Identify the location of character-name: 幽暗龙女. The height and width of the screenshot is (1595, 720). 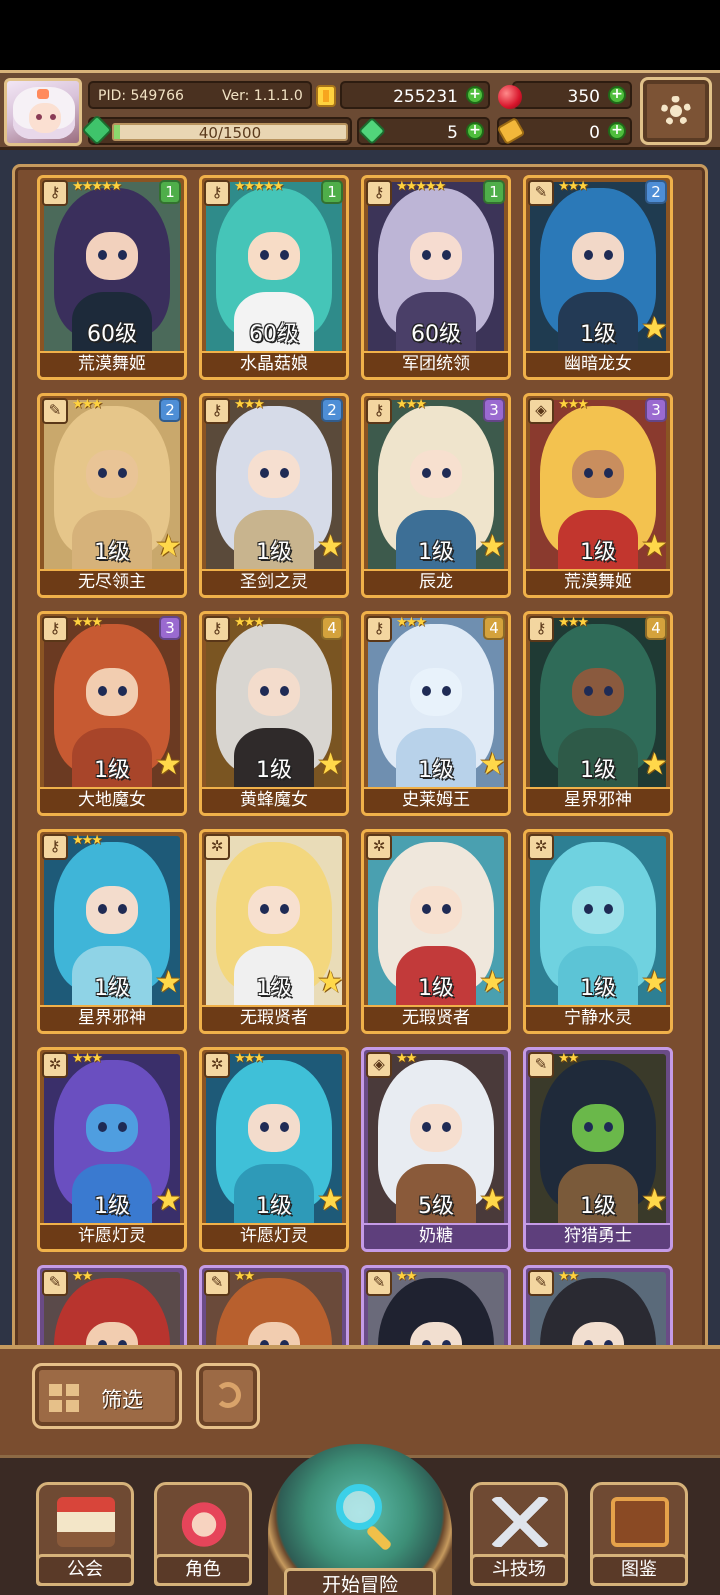
(598, 364).